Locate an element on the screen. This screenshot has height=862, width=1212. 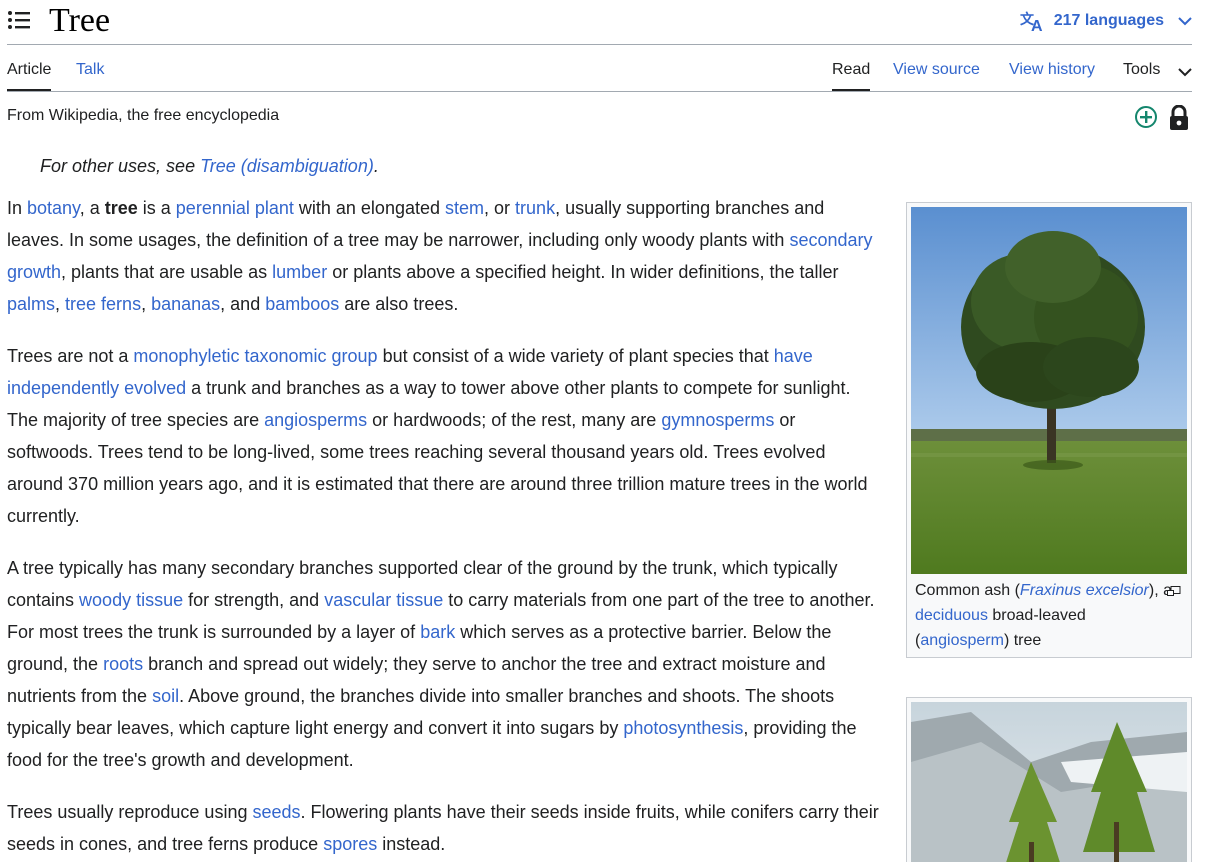
tools-label: Tools is located at coordinates (1142, 69).